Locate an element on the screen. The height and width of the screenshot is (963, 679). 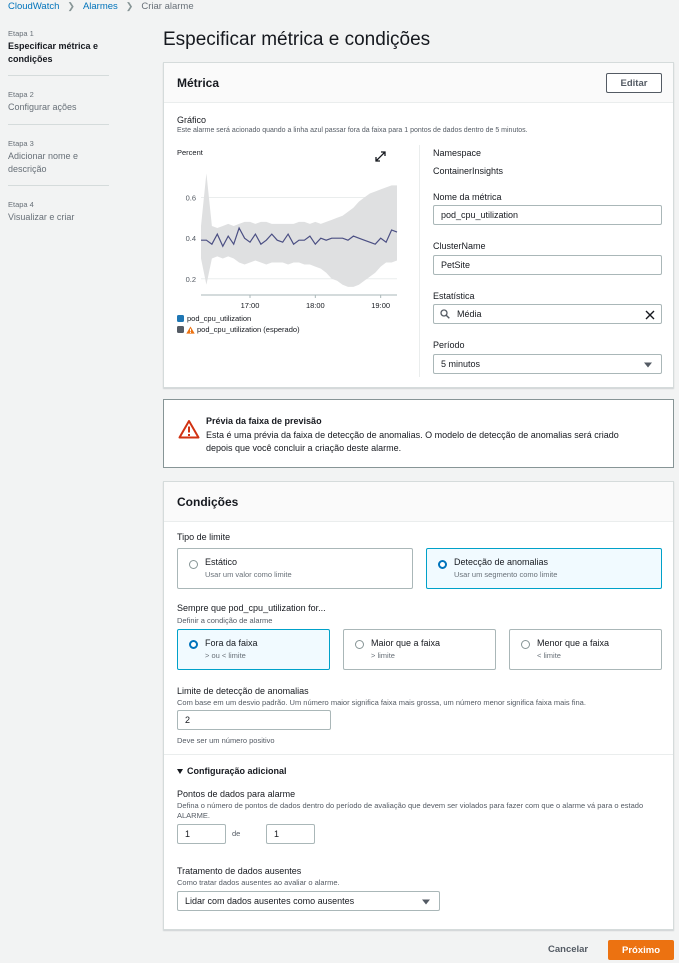
metric-panel-title: Métrica is located at coordinates (198, 83).